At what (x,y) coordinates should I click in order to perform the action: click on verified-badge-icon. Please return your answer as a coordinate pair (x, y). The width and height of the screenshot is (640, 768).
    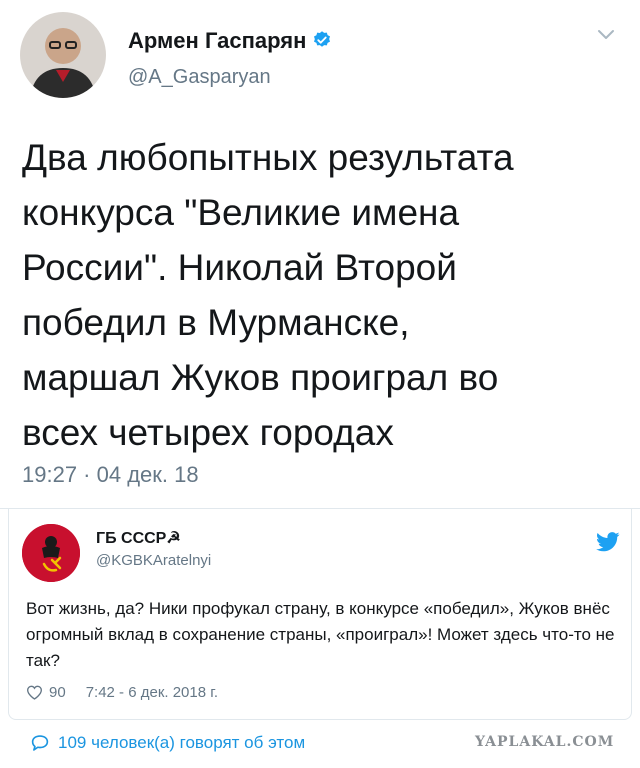
    Looking at the image, I should click on (322, 39).